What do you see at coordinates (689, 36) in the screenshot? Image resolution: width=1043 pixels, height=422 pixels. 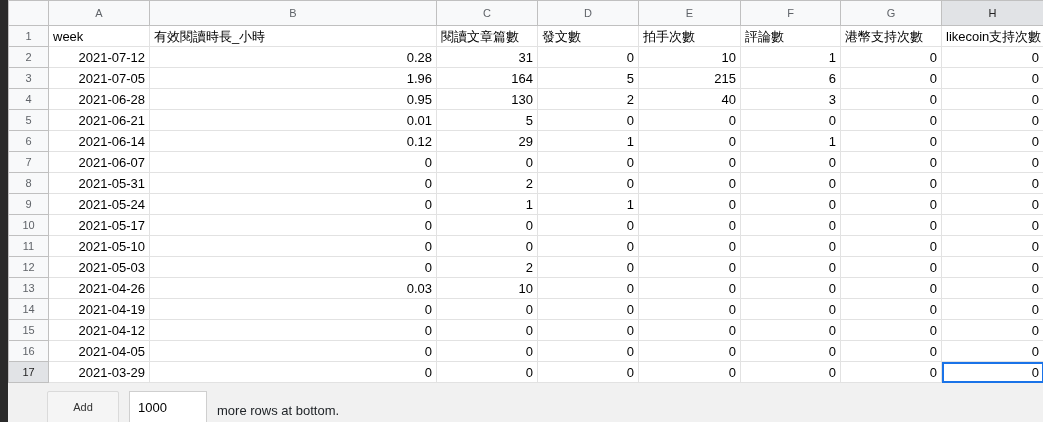 I see `column-title-cell: 拍手次數` at bounding box center [689, 36].